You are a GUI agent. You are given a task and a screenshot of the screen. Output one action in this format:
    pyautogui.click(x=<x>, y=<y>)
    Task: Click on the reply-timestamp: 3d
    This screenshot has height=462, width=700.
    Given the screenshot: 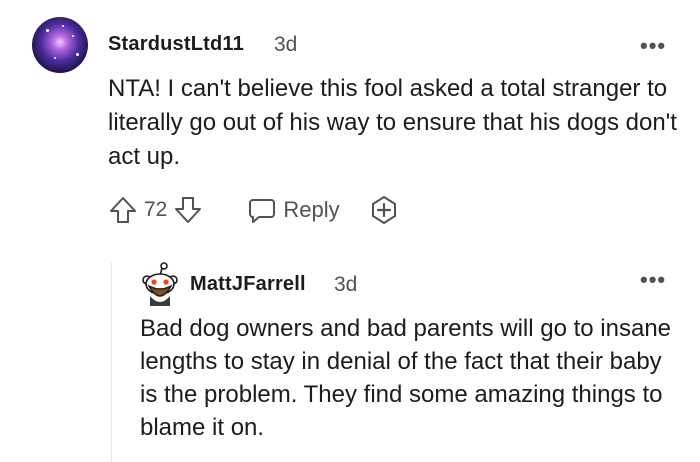 What is the action you would take?
    pyautogui.click(x=346, y=284)
    